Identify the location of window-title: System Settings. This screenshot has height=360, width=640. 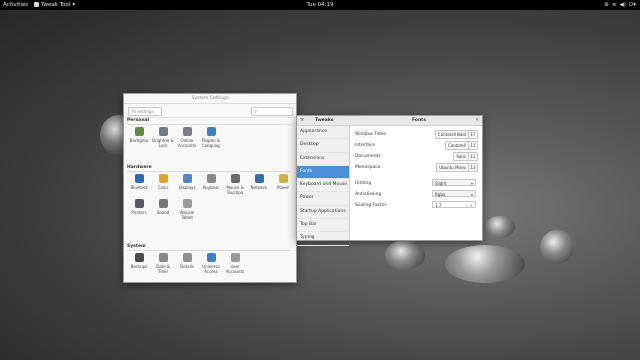
(210, 99).